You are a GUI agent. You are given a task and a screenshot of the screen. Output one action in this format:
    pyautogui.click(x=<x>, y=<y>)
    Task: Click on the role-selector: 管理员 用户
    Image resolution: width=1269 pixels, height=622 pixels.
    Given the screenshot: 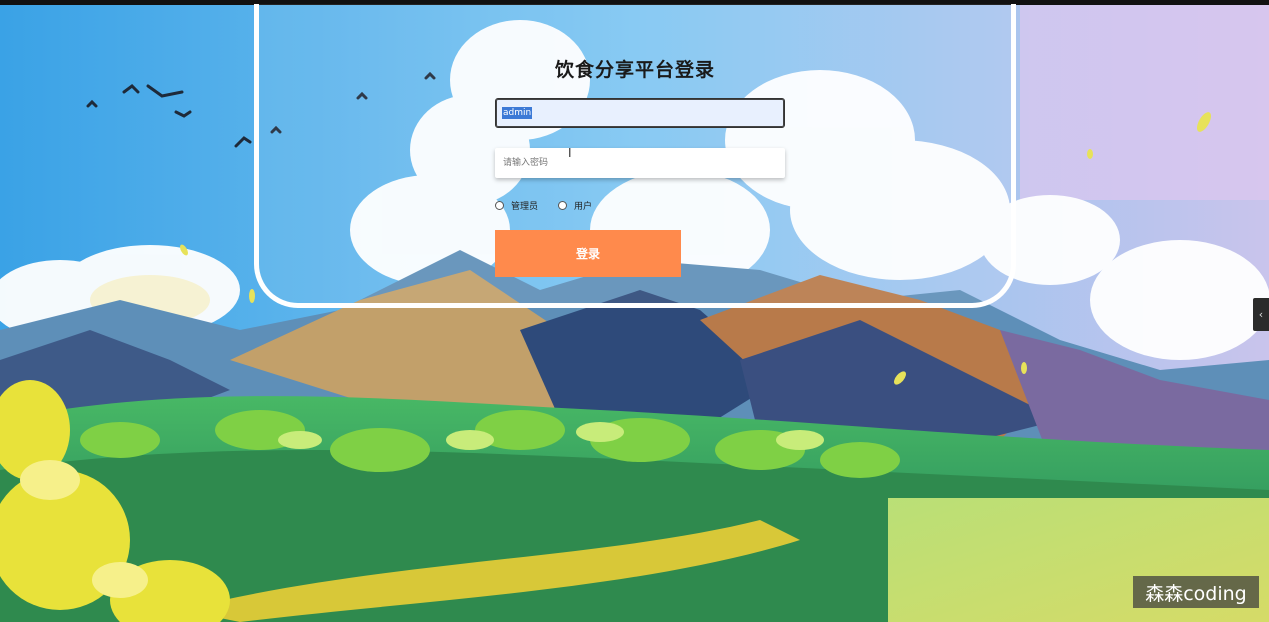 What is the action you would take?
    pyautogui.click(x=553, y=205)
    